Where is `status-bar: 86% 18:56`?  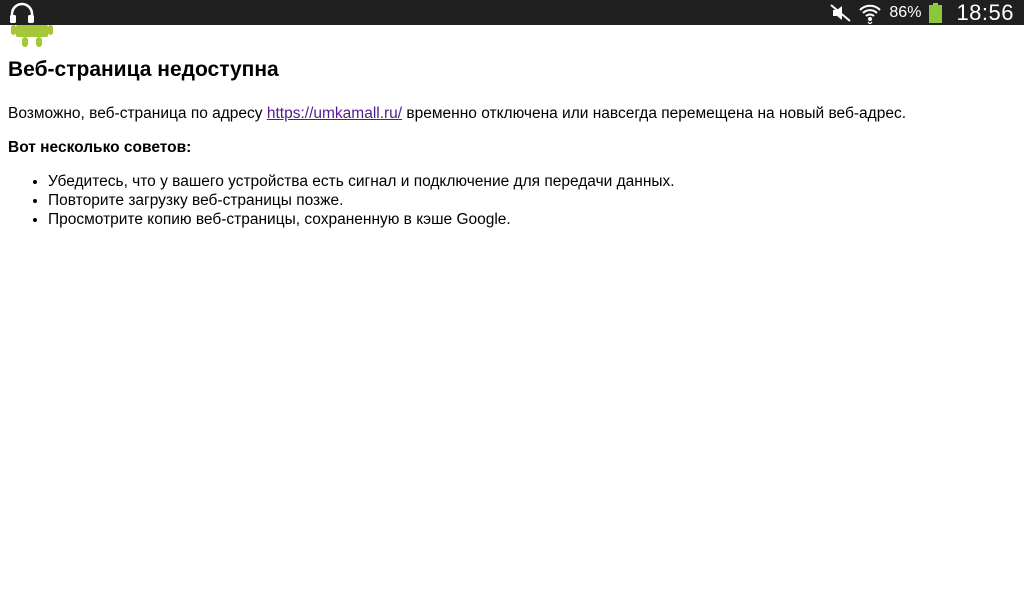 status-bar: 86% 18:56 is located at coordinates (512, 12).